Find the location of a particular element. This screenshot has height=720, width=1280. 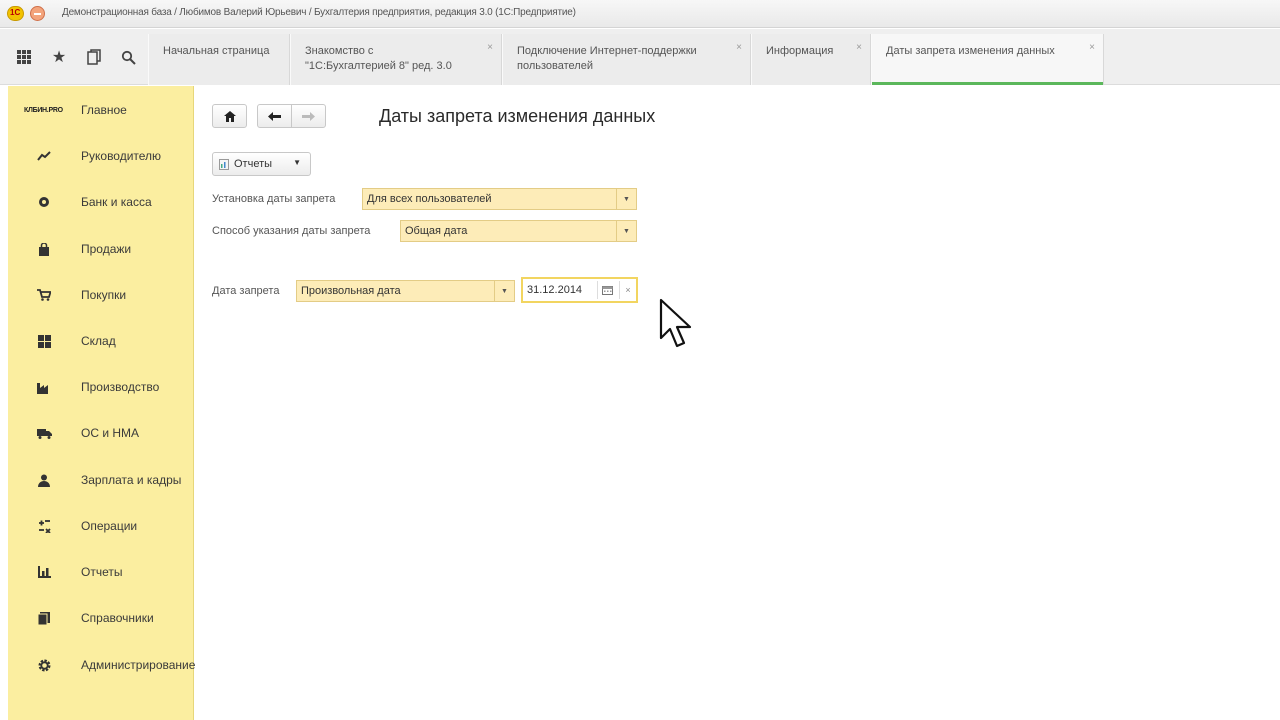

sidebar-item-reports: Отчеты is located at coordinates (101, 572).